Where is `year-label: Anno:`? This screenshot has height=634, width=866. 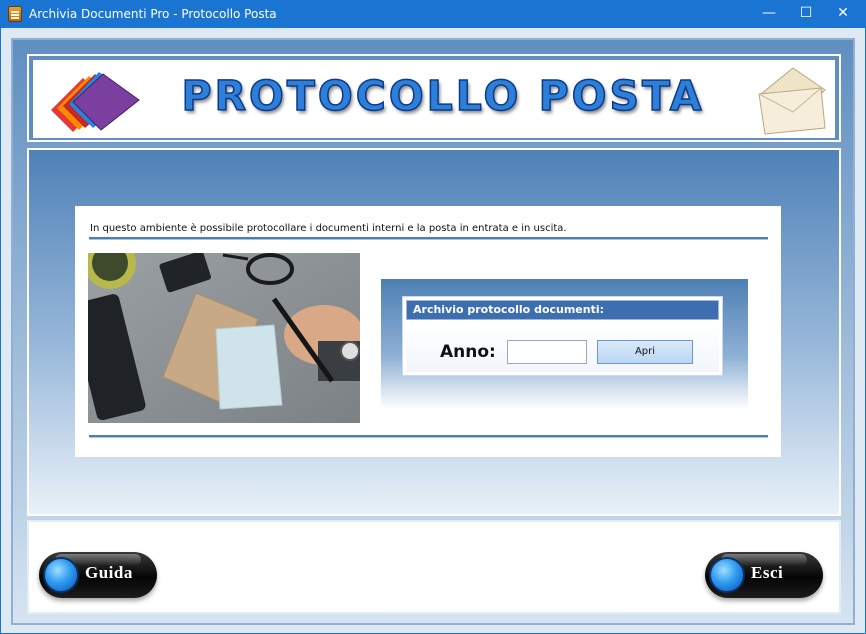
year-label: Anno: is located at coordinates (468, 352).